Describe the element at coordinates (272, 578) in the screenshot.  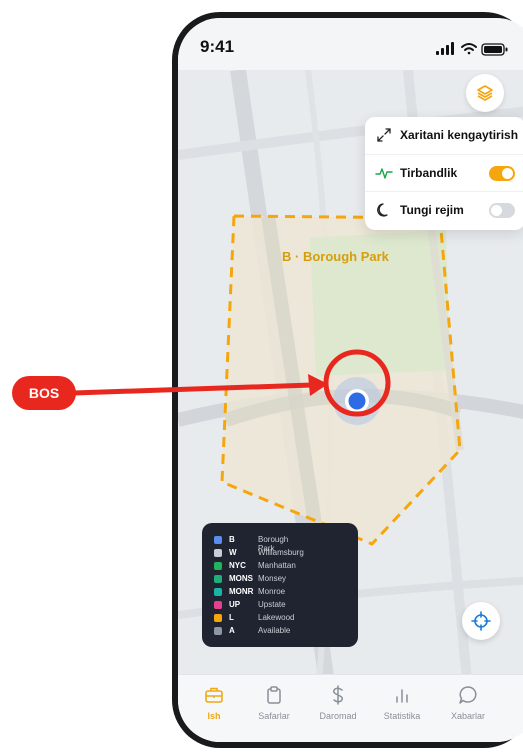
I see `legend-name: Monsey` at that location.